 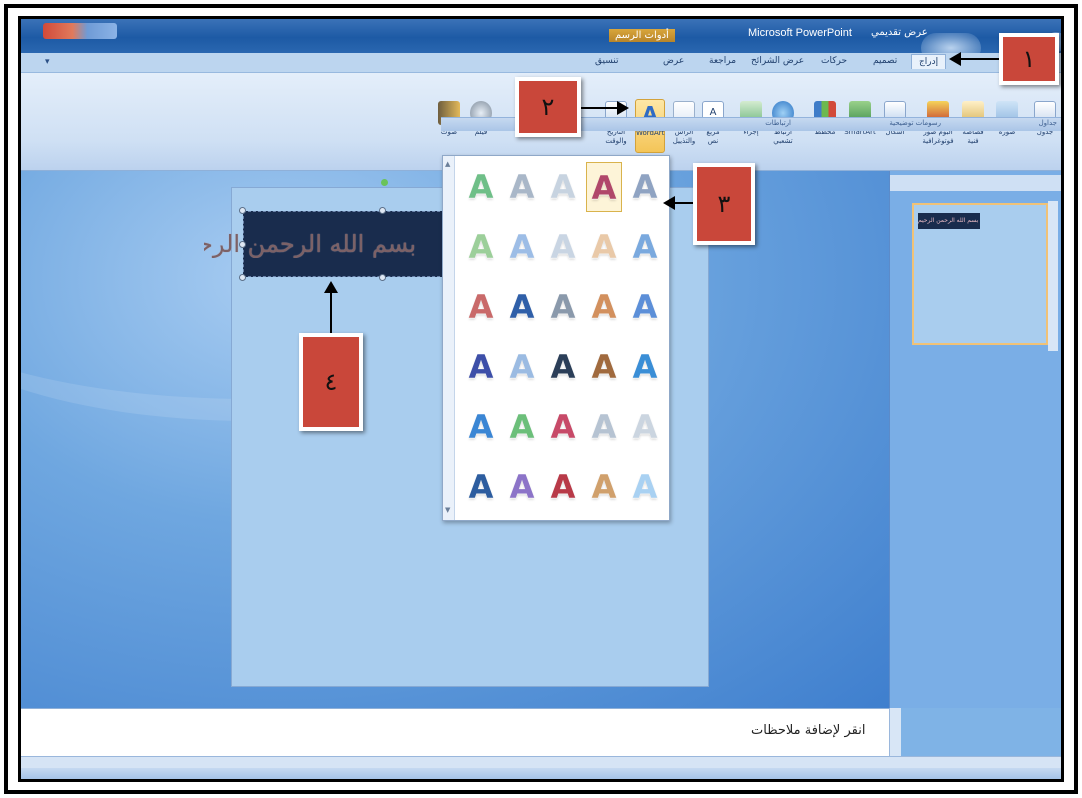 What do you see at coordinates (556, 338) in the screenshot?
I see `wordart-gallery: ▲ ▼ AAAAAAAAAAAAAAAAAAAAAAAAAAAAAA` at bounding box center [556, 338].